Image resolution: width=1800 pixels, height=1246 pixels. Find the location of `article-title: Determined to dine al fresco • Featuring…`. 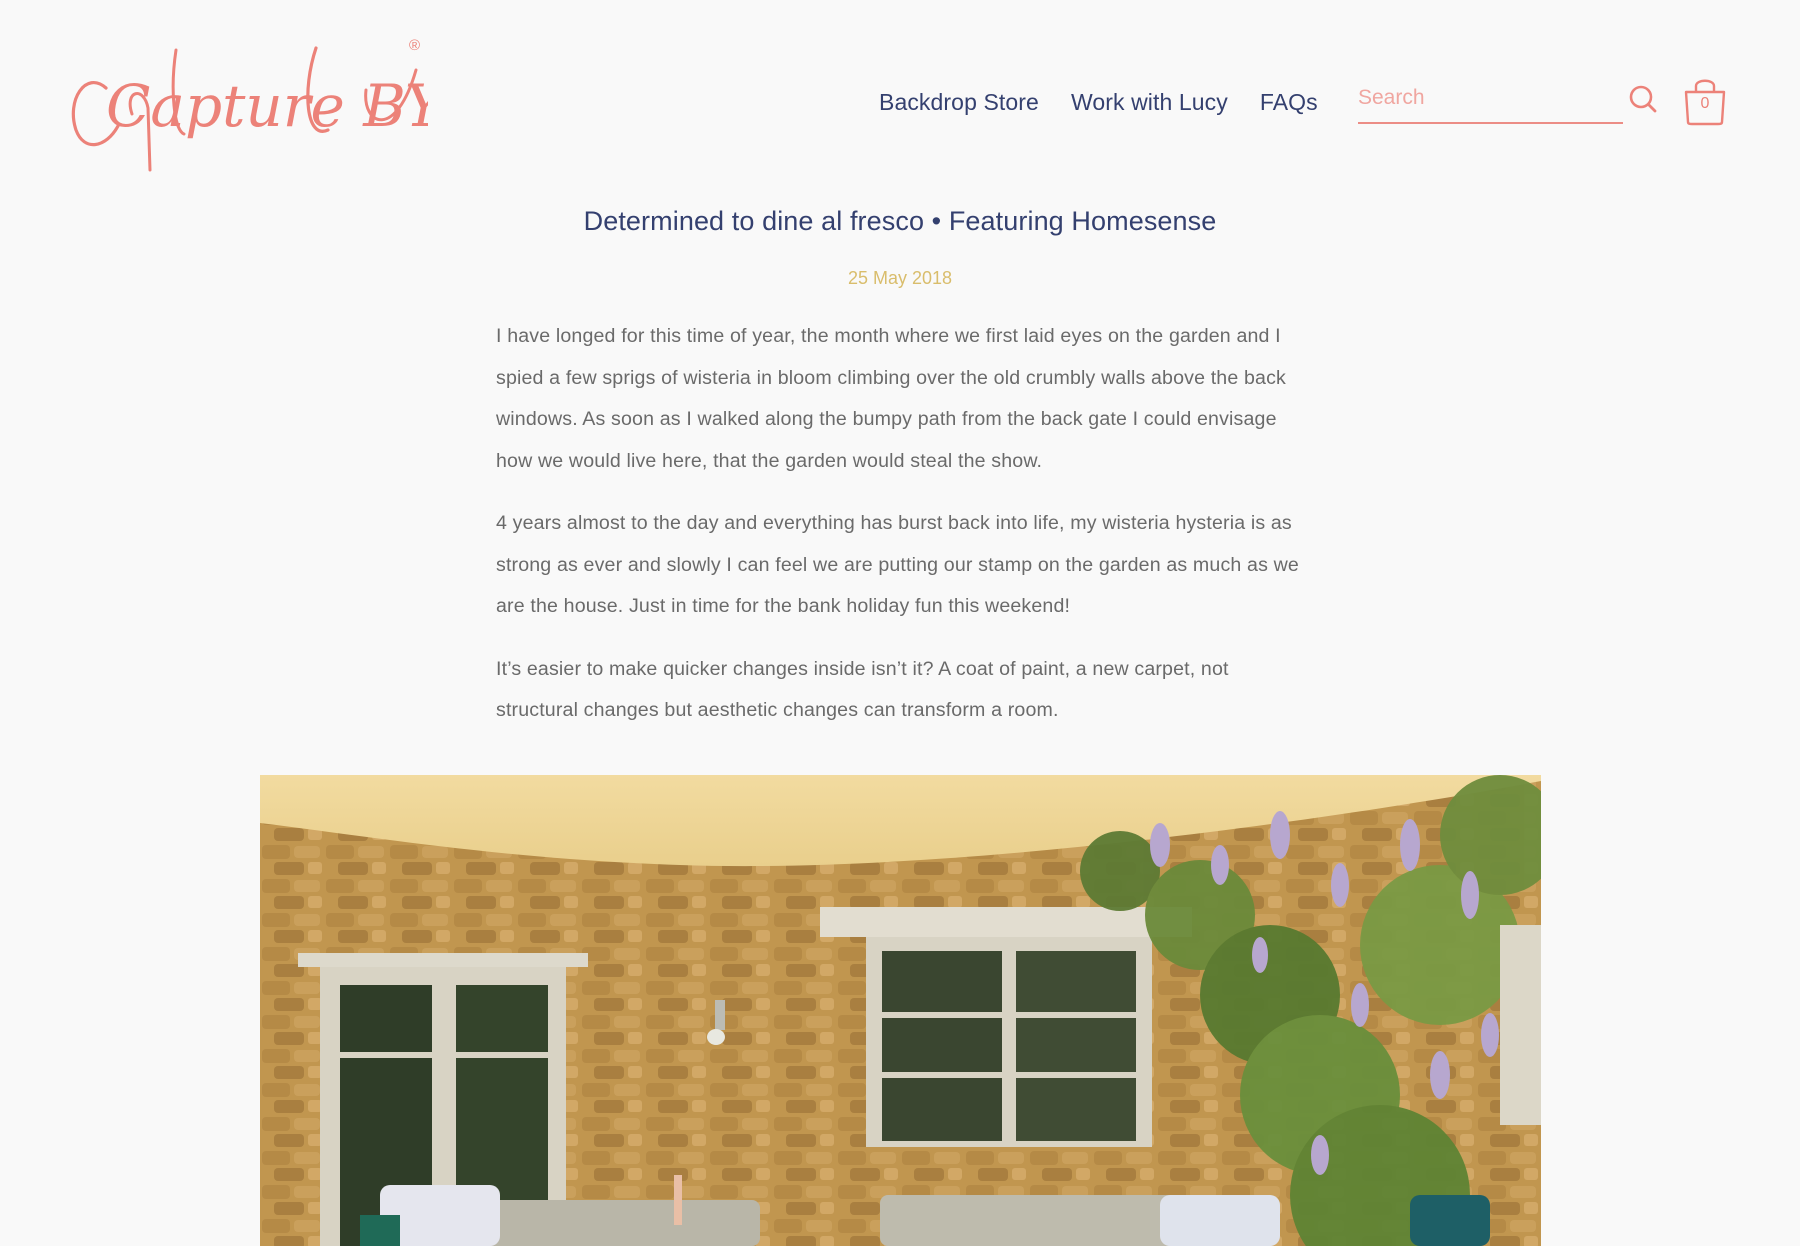

article-title: Determined to dine al fresco • Featuring… is located at coordinates (900, 221).